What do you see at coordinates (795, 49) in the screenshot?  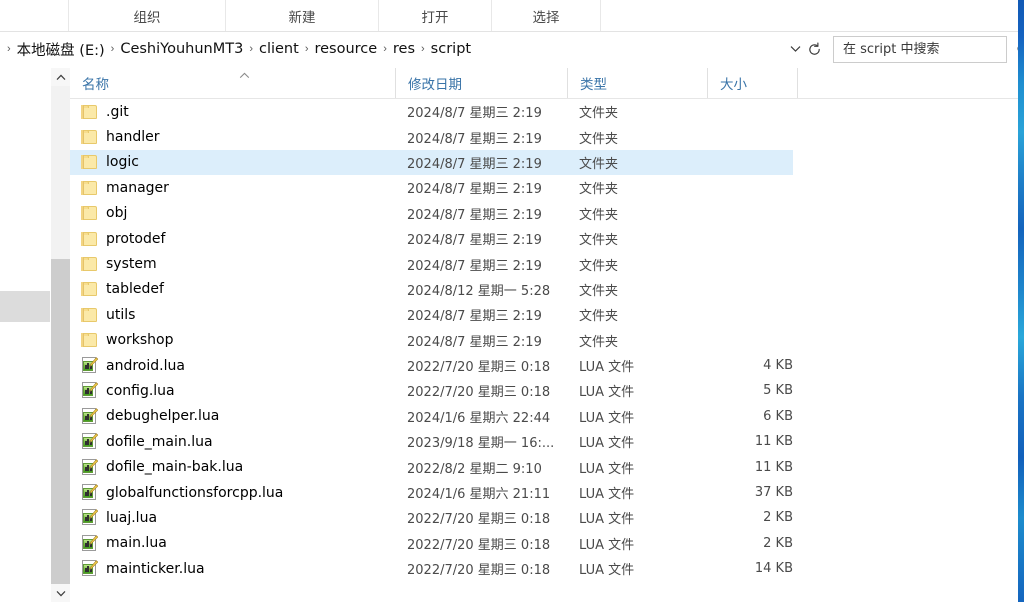 I see `chevron-down-icon` at bounding box center [795, 49].